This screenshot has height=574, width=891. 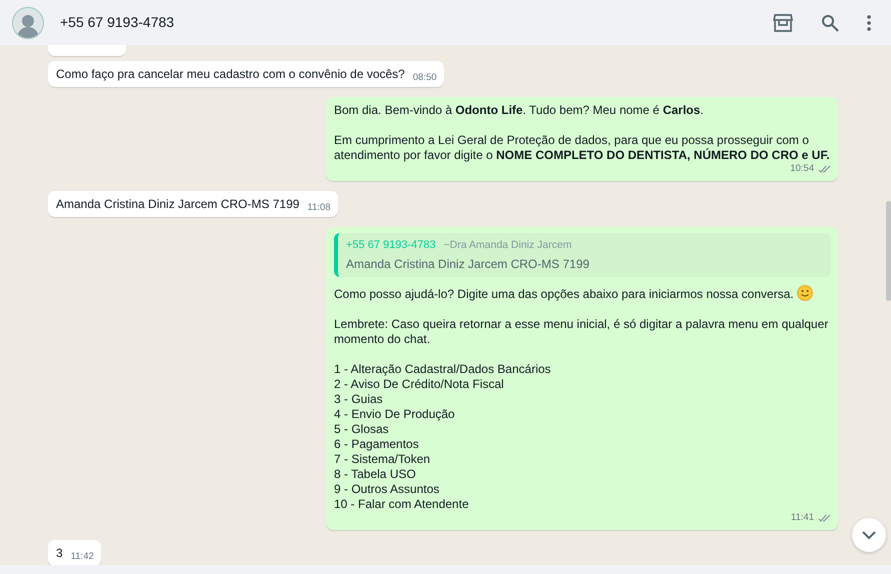 I want to click on message-text: Lembrete: Caso queira retornar a esse menu inicial, é só digitar a palavra menu em qualquer momento do chat., so click(x=582, y=332).